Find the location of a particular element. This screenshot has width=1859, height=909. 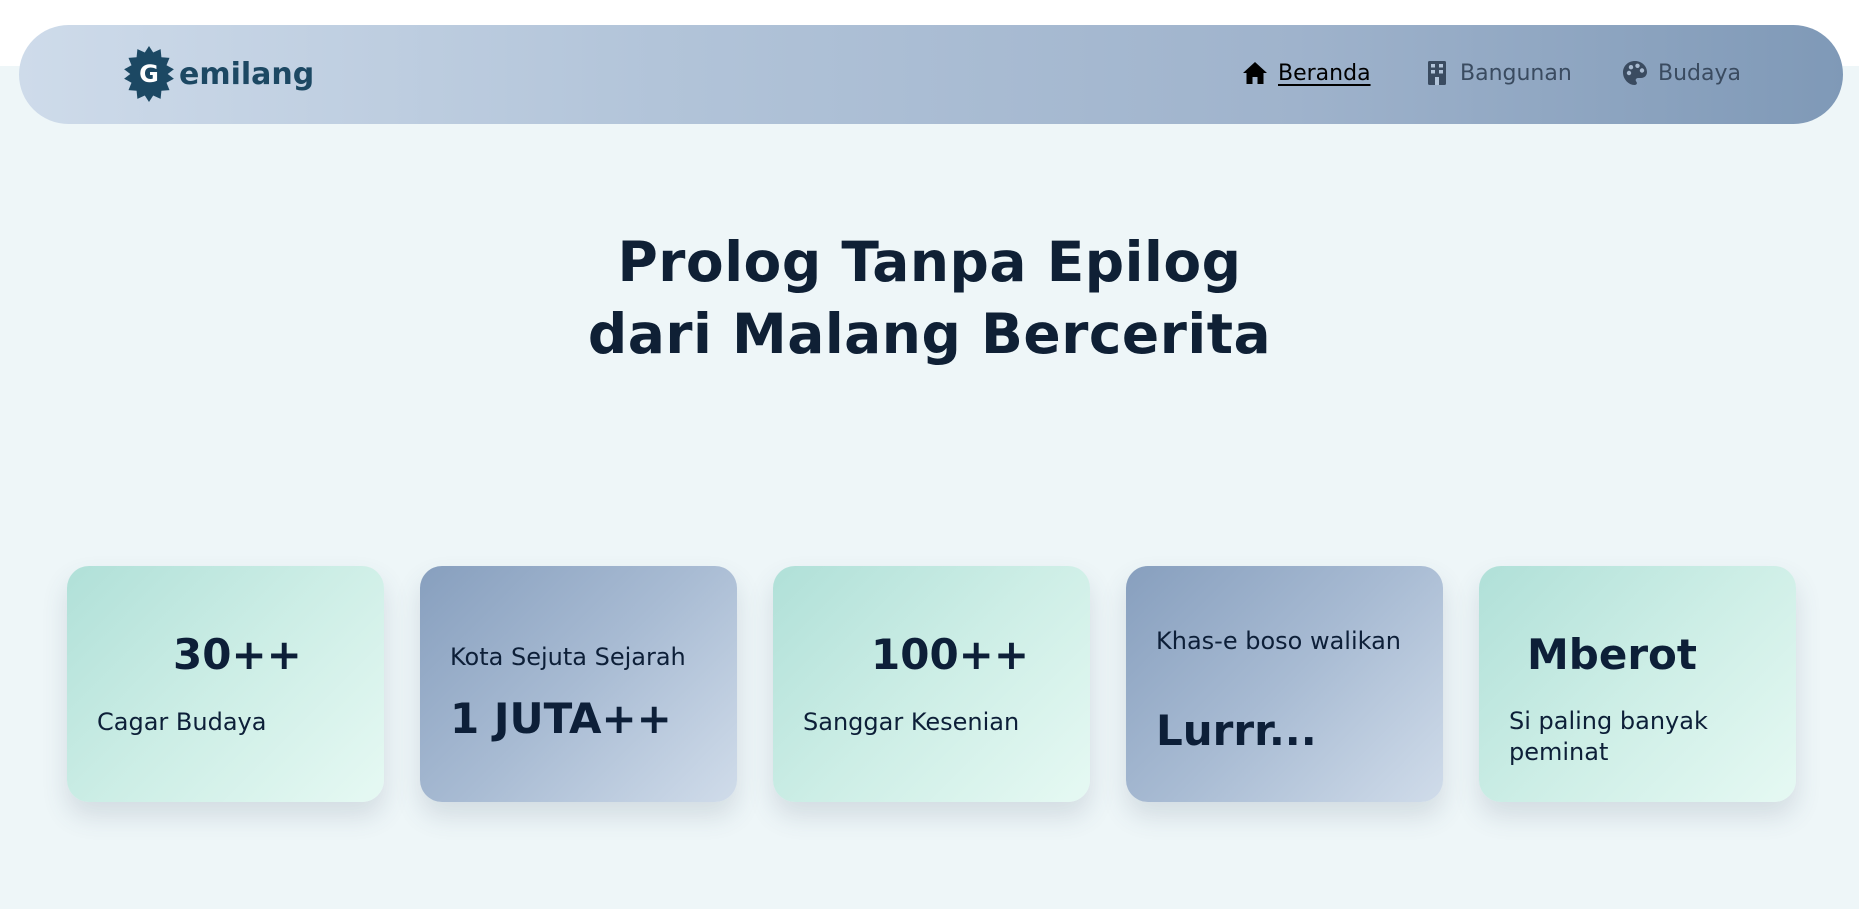

hero-title-line-2: dari Malang Bercerita is located at coordinates (929, 334).